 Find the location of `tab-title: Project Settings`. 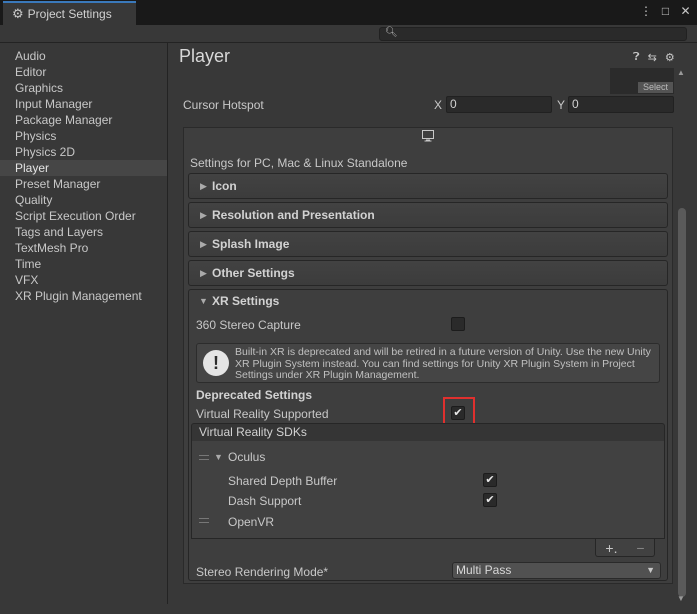

tab-title: Project Settings is located at coordinates (69, 14).